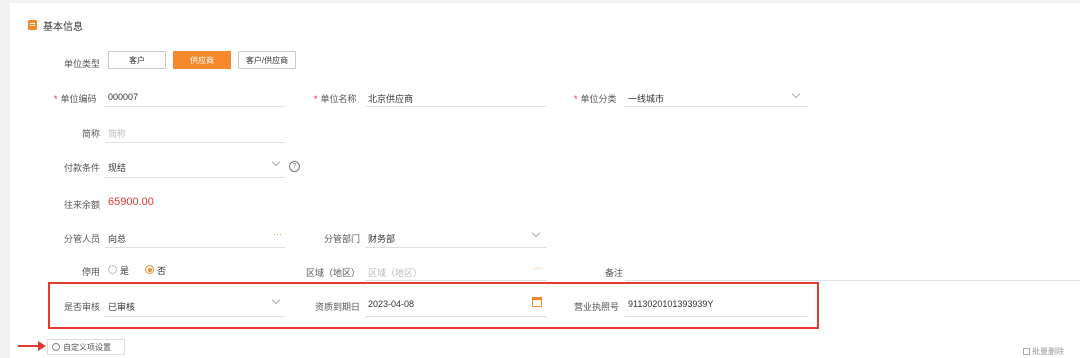 The height and width of the screenshot is (358, 1080). I want to click on bulk-delete-button: 批量删除, so click(1043, 351).